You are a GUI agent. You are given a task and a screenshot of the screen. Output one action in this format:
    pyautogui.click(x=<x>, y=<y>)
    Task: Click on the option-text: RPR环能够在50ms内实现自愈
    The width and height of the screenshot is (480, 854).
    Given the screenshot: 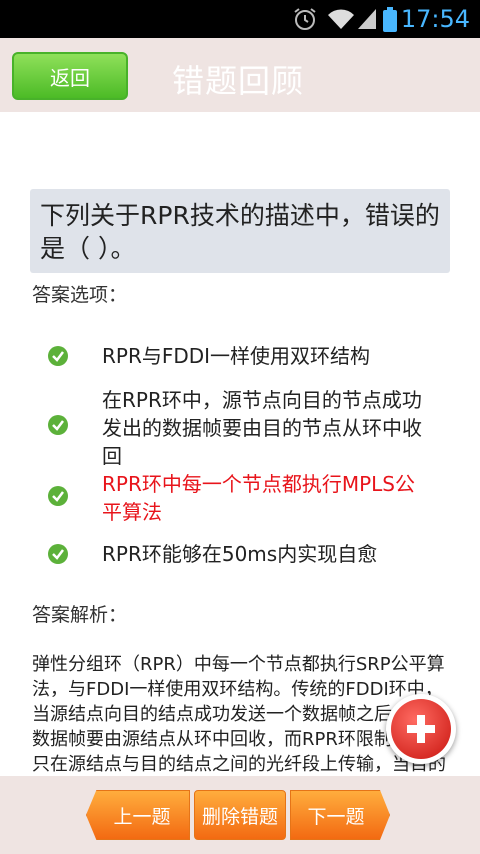 What is the action you would take?
    pyautogui.click(x=240, y=554)
    